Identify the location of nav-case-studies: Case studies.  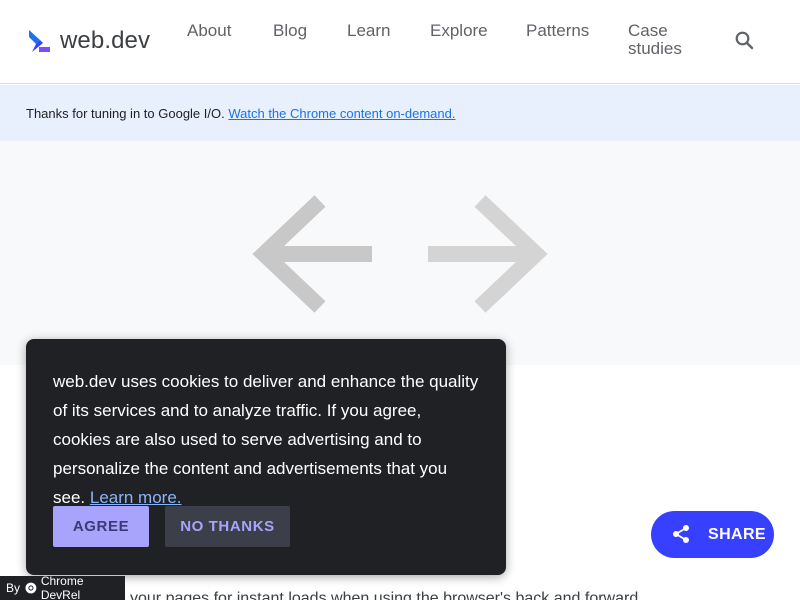
(663, 40).